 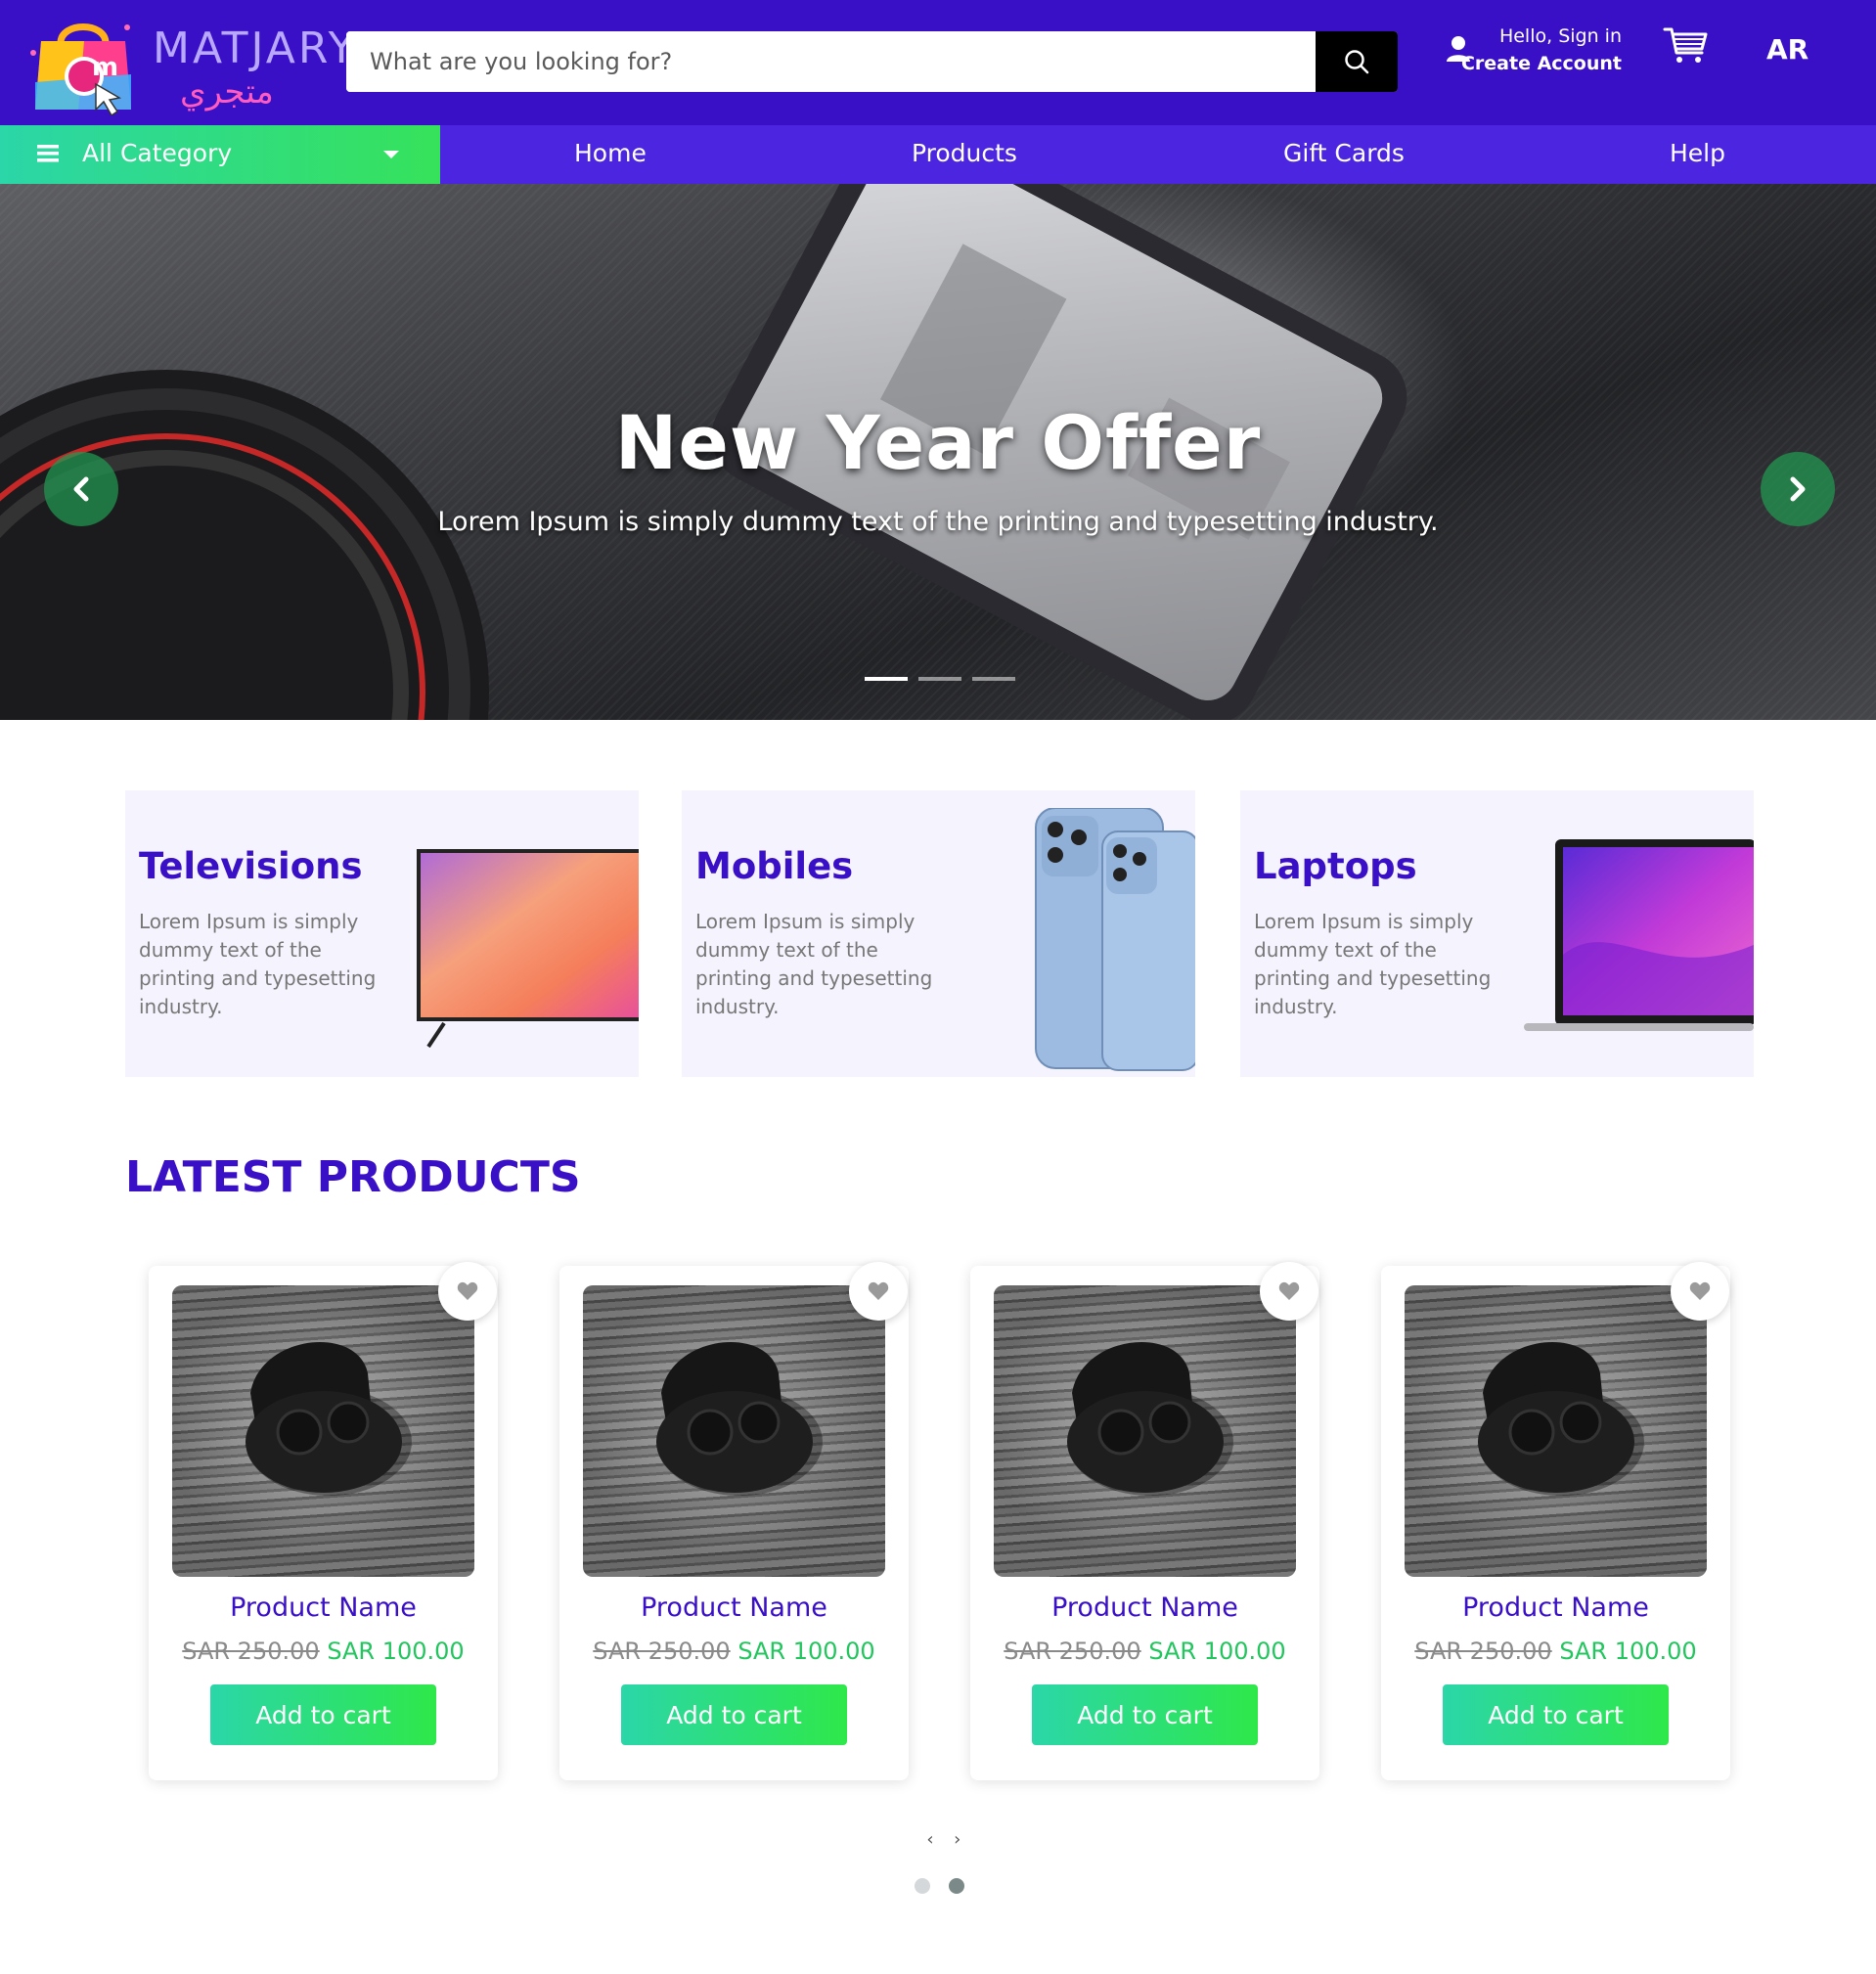 I want to click on carousel-next-button: ›, so click(x=957, y=1840).